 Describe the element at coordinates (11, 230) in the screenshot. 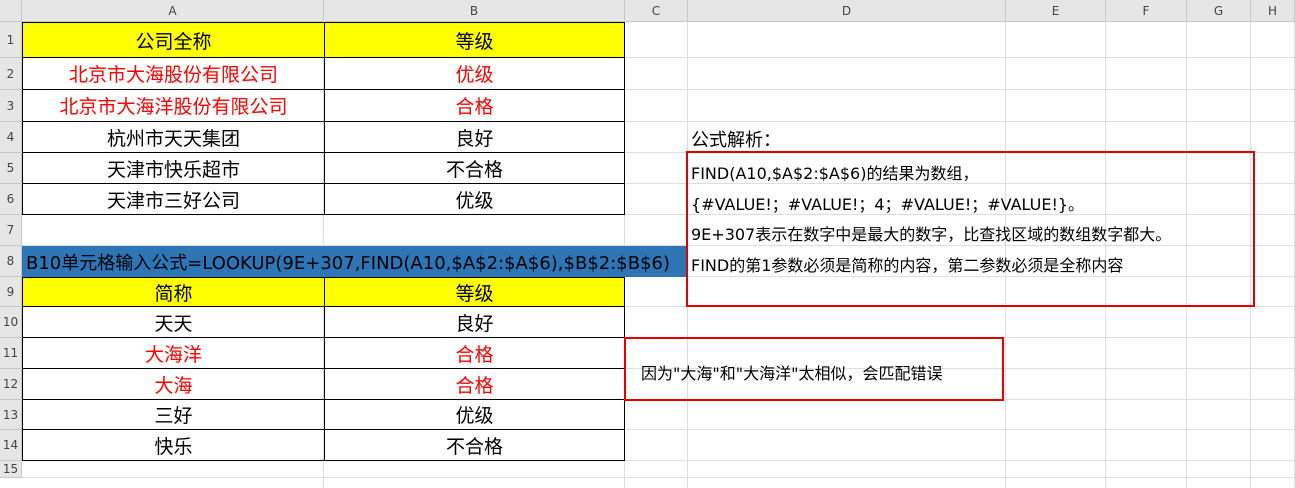

I see `row-header-7: 7` at that location.